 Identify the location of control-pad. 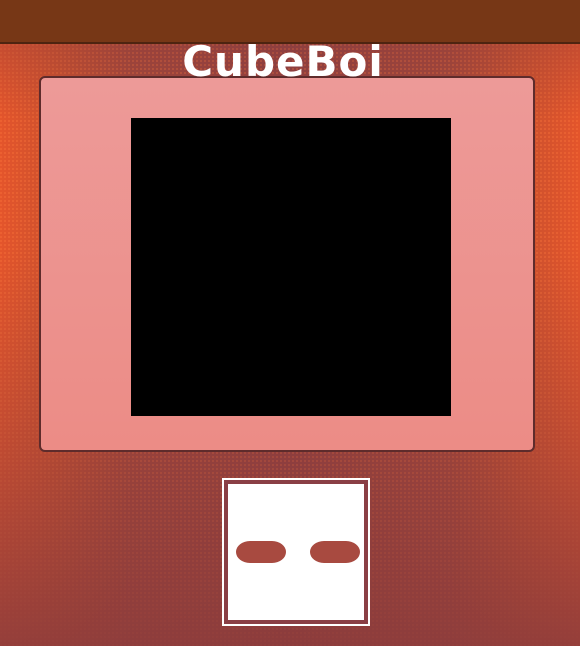
(296, 552).